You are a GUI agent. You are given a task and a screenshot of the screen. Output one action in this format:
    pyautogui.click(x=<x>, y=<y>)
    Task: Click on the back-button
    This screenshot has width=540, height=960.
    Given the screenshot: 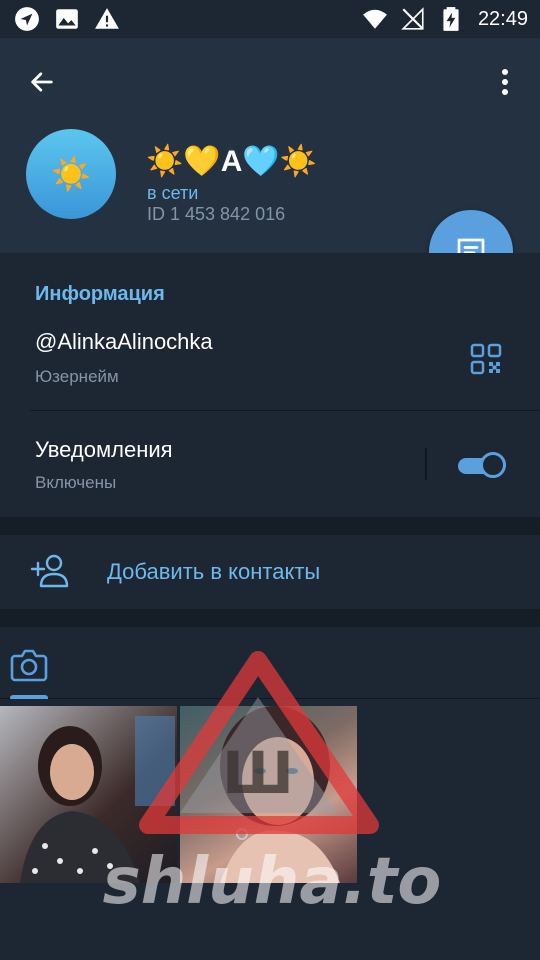 What is the action you would take?
    pyautogui.click(x=42, y=82)
    